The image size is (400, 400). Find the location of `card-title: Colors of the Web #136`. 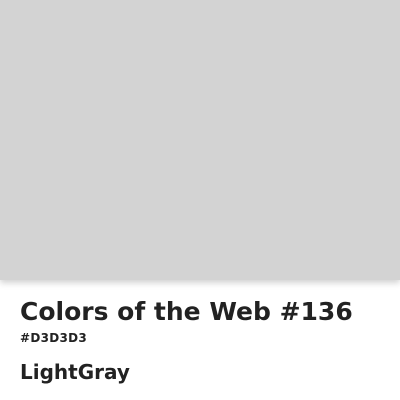

card-title: Colors of the Web #136 is located at coordinates (186, 311).